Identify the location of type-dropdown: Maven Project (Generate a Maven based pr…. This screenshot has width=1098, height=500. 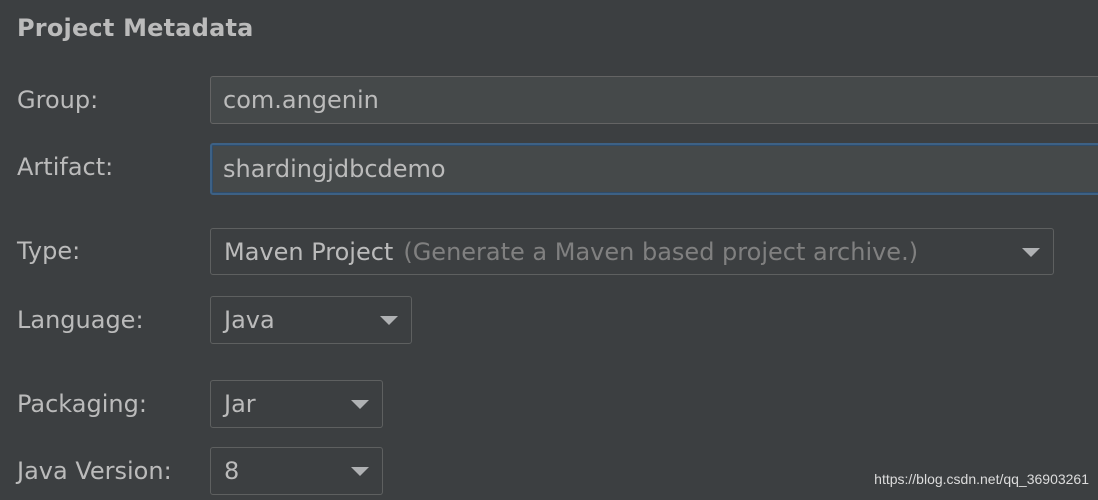
(632, 251).